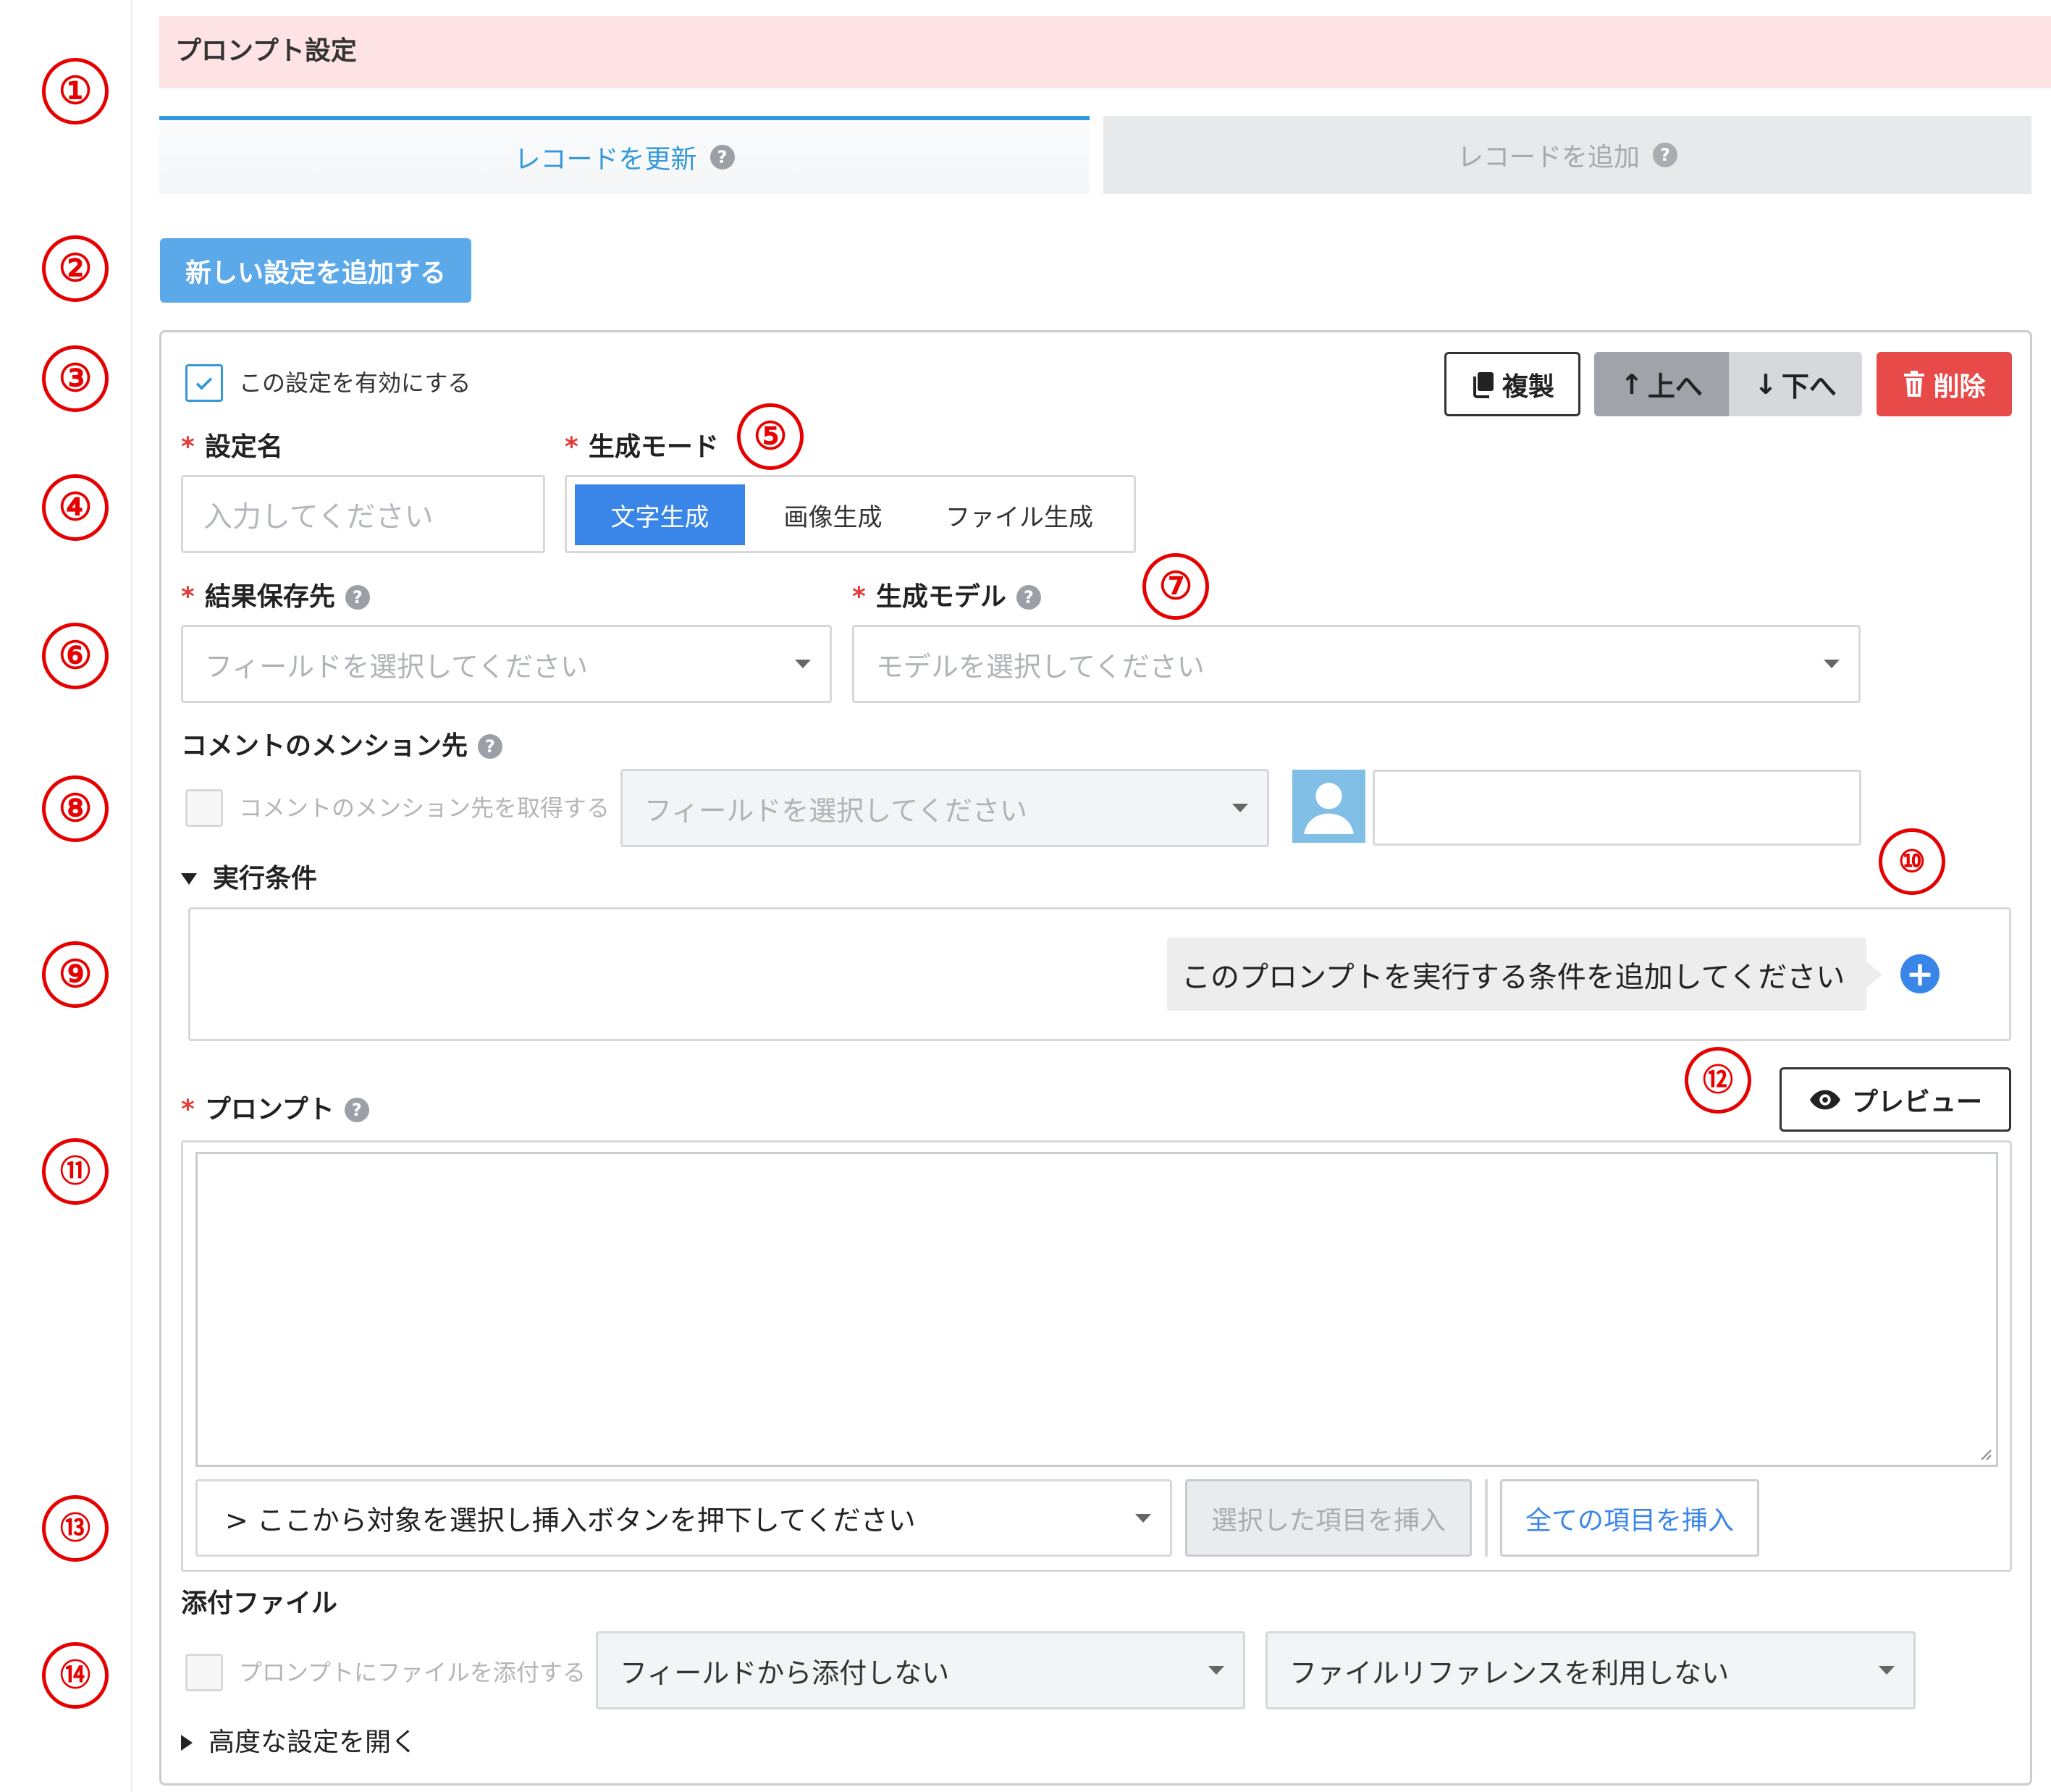  What do you see at coordinates (75, 378) in the screenshot?
I see `marker-3: ③` at bounding box center [75, 378].